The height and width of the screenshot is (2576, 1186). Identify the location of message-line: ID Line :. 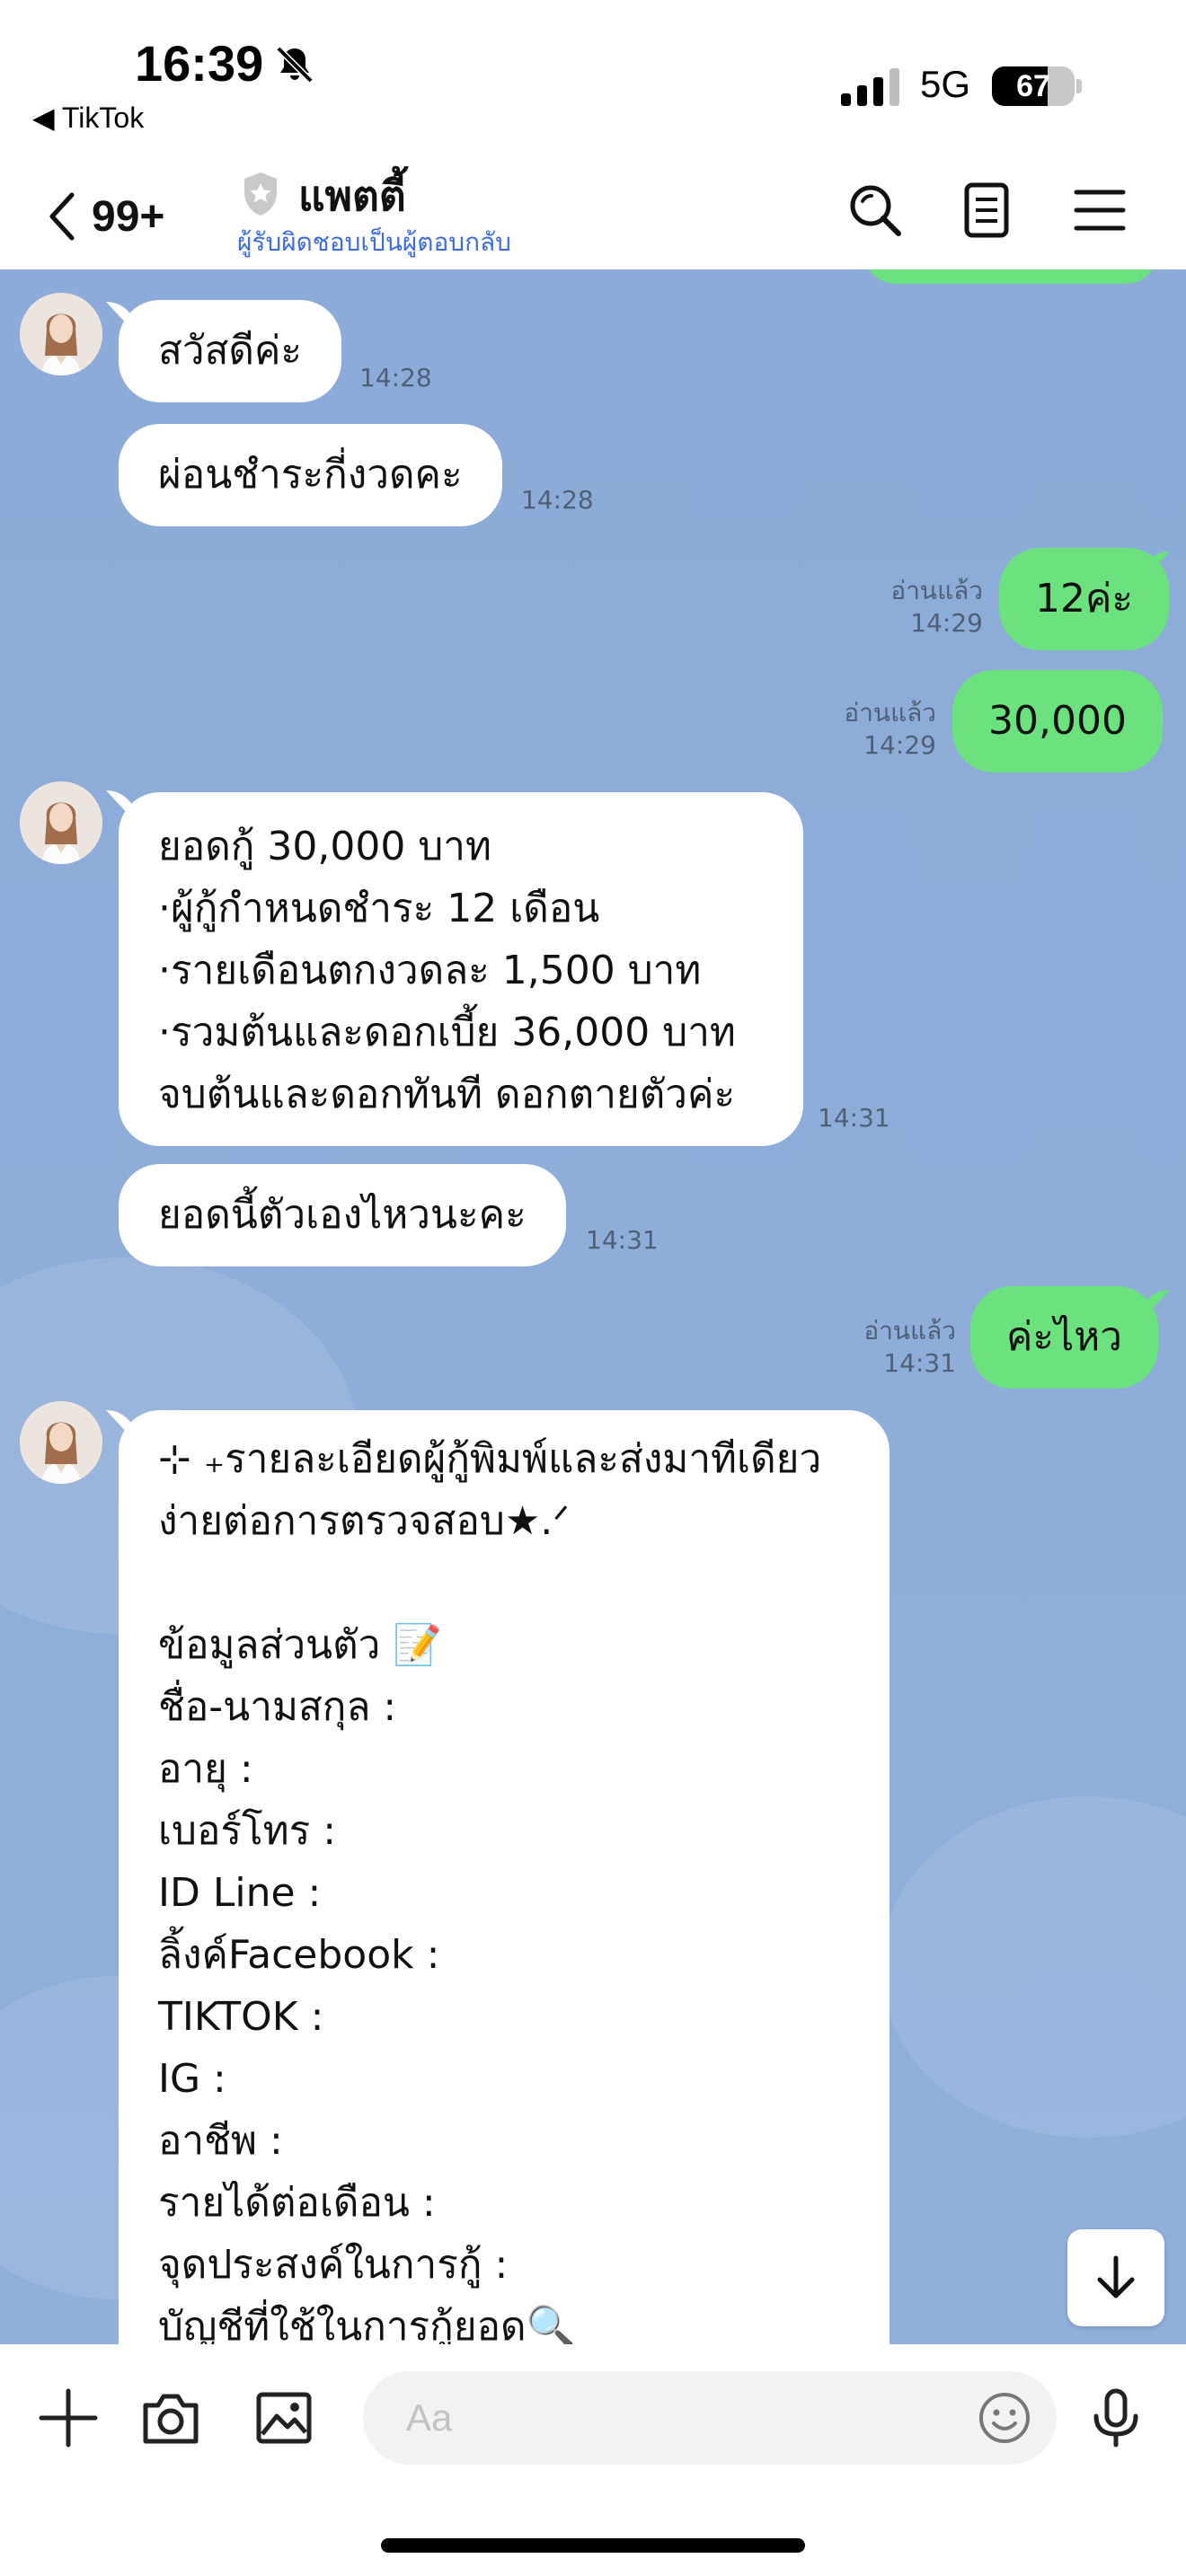
(240, 1893).